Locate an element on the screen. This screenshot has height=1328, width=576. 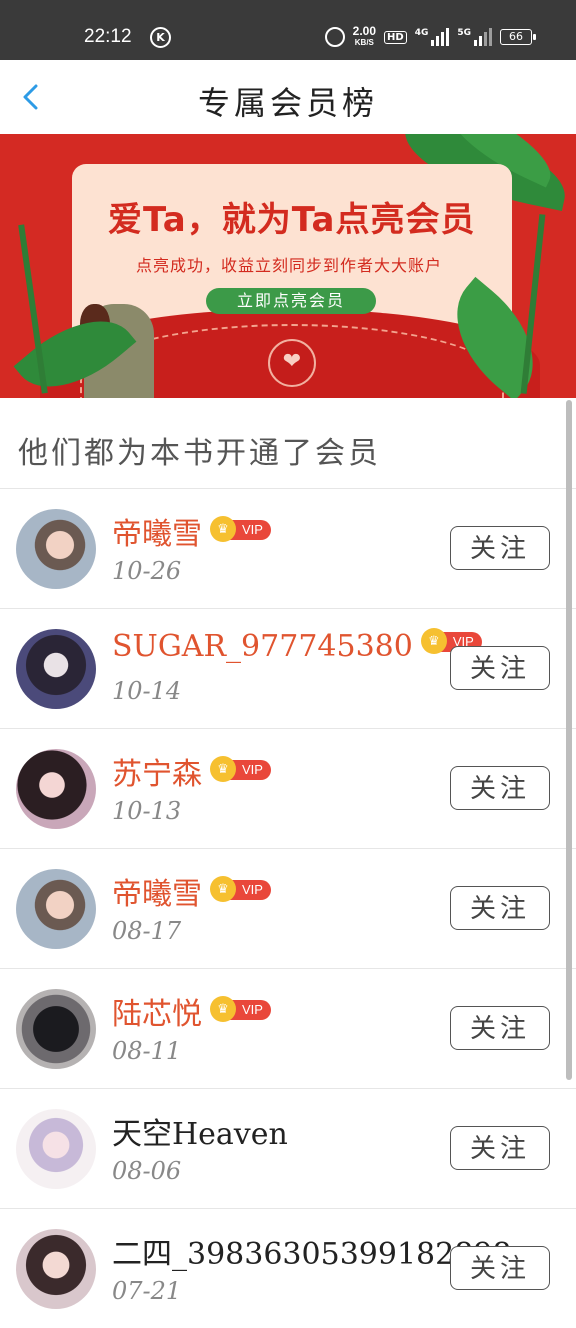
list-item: 帝曦雪 ♛ VIP 08-17 关注 is located at coordinates (288, 908).